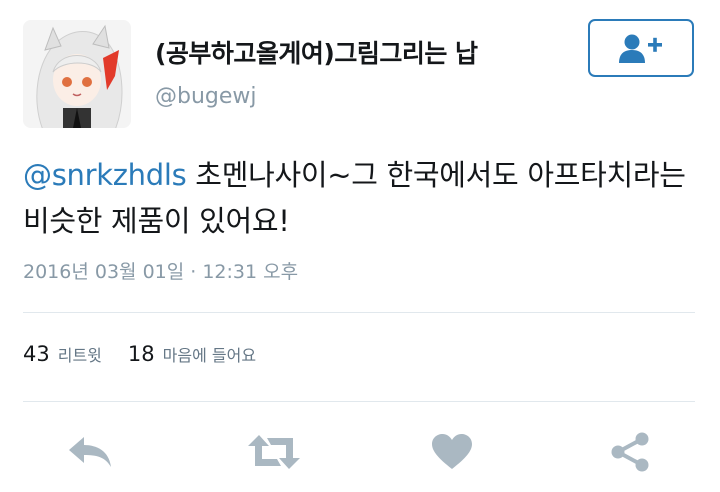  Describe the element at coordinates (206, 96) in the screenshot. I see `user-handle: @bugewj` at that location.